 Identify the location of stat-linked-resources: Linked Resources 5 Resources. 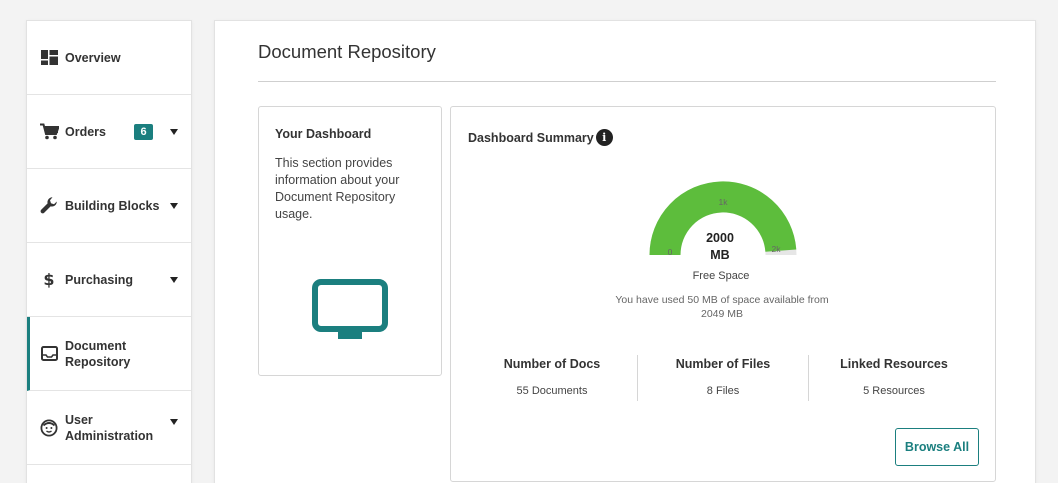
(893, 378).